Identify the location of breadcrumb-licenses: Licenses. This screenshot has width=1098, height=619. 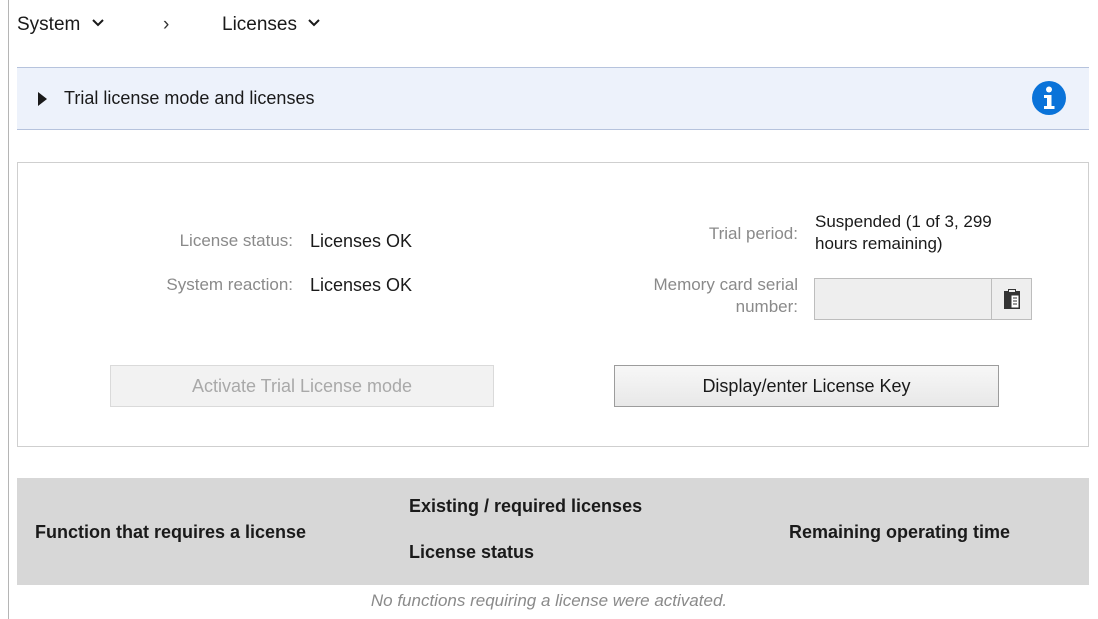
(271, 25).